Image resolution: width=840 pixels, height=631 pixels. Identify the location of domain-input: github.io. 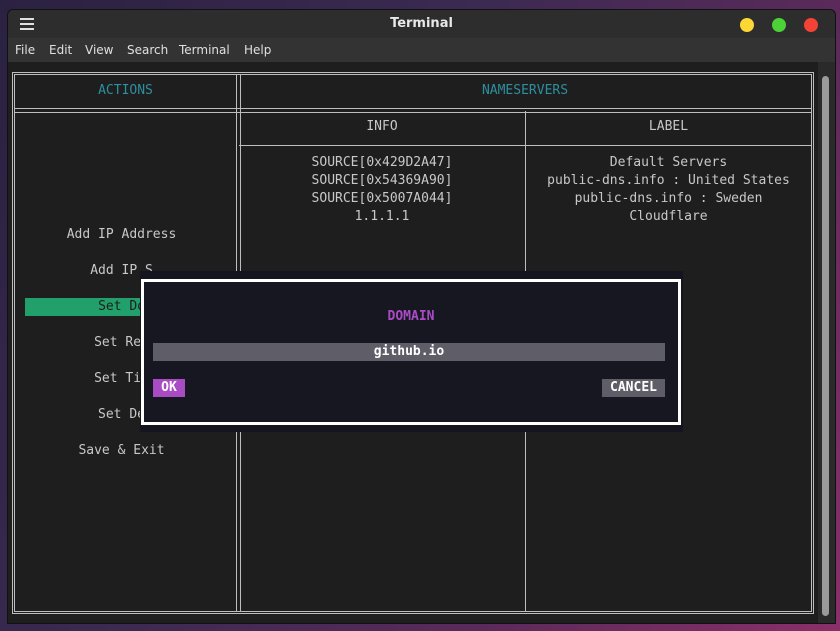
(409, 352).